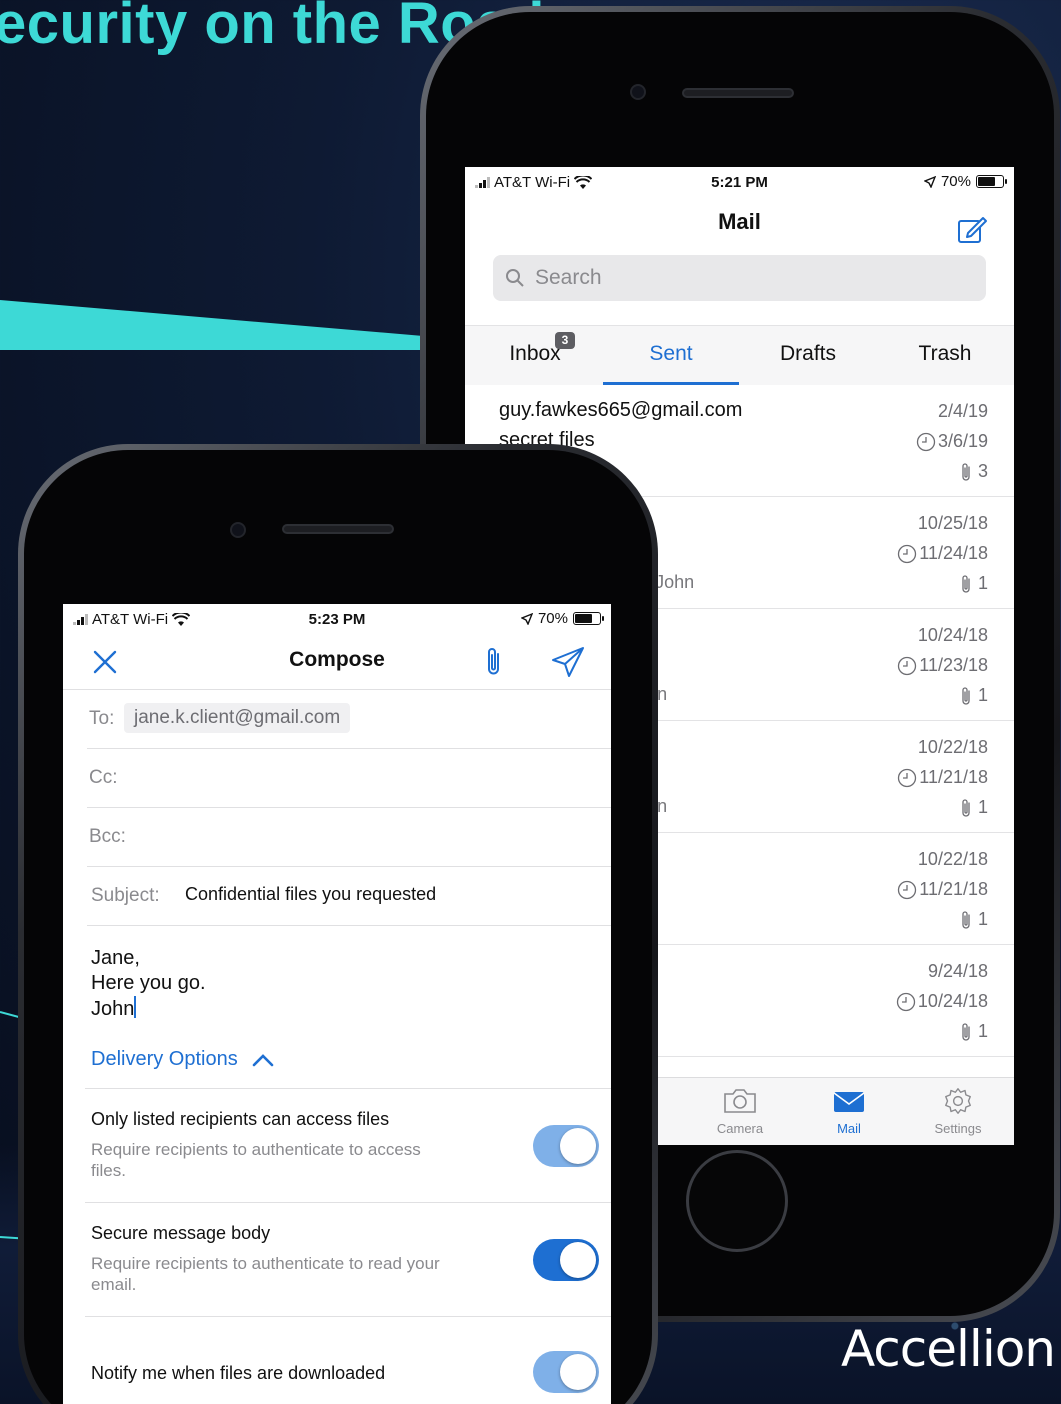 The image size is (1061, 1404). I want to click on option-title: Notify me when files are downloaded, so click(238, 1373).